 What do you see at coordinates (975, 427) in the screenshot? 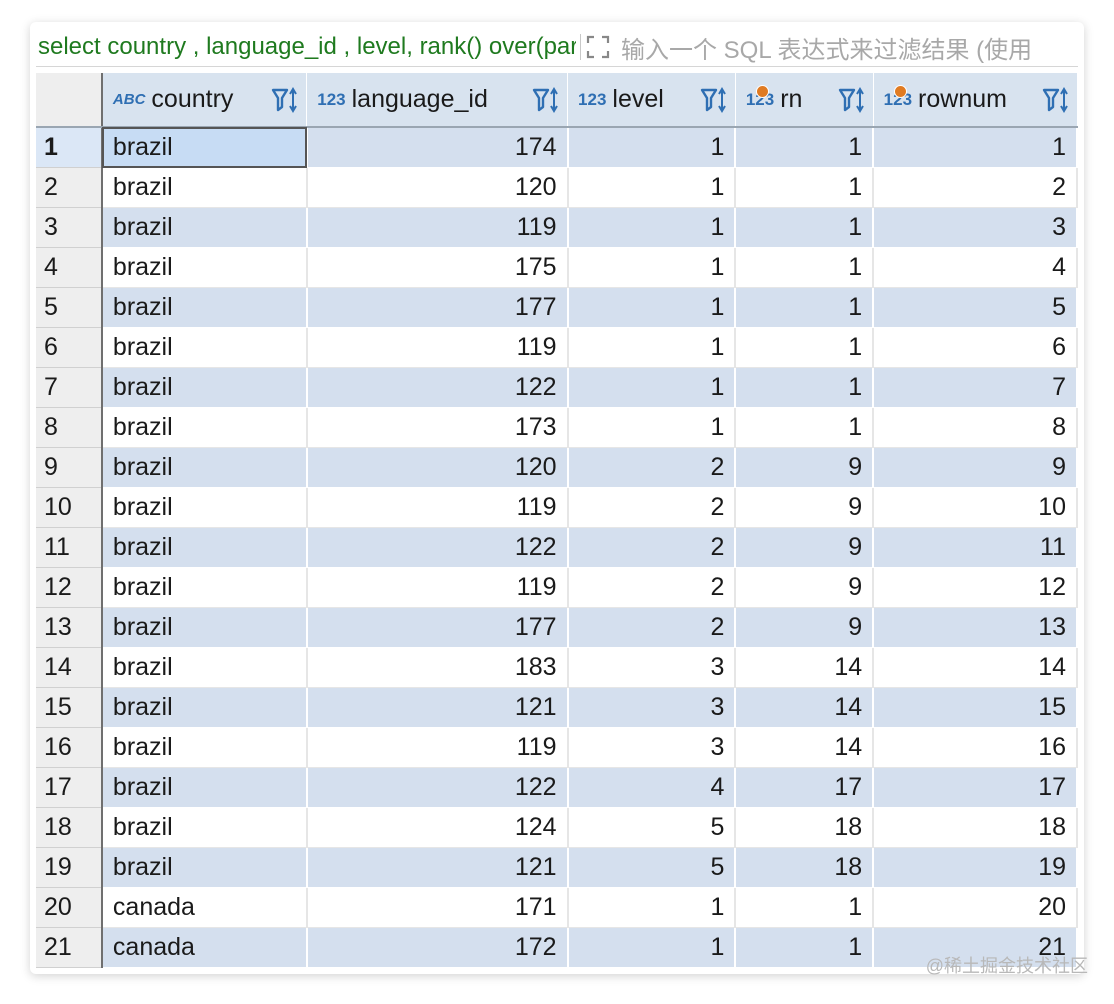
I see `cell-rownum: 8` at bounding box center [975, 427].